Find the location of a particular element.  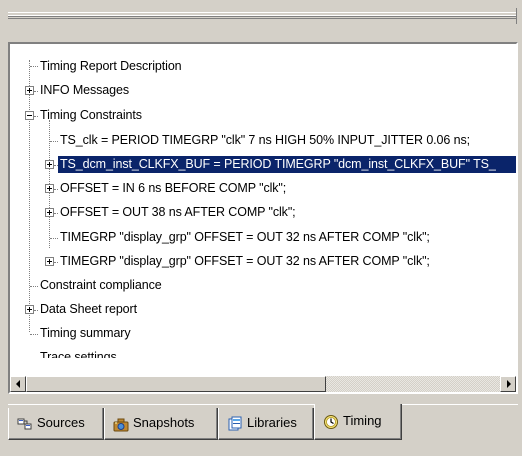

scroll-left-button is located at coordinates (18, 384).